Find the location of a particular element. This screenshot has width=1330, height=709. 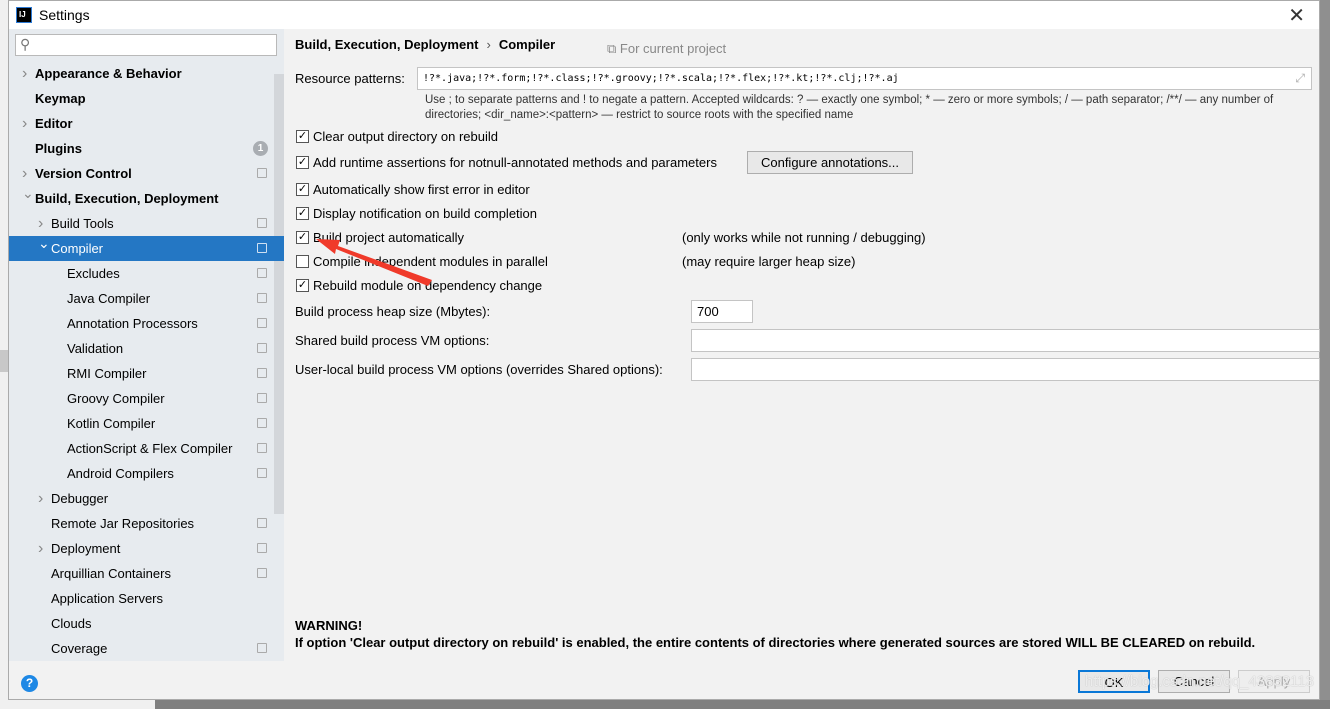

annotation-arrow is located at coordinates (374, 262).